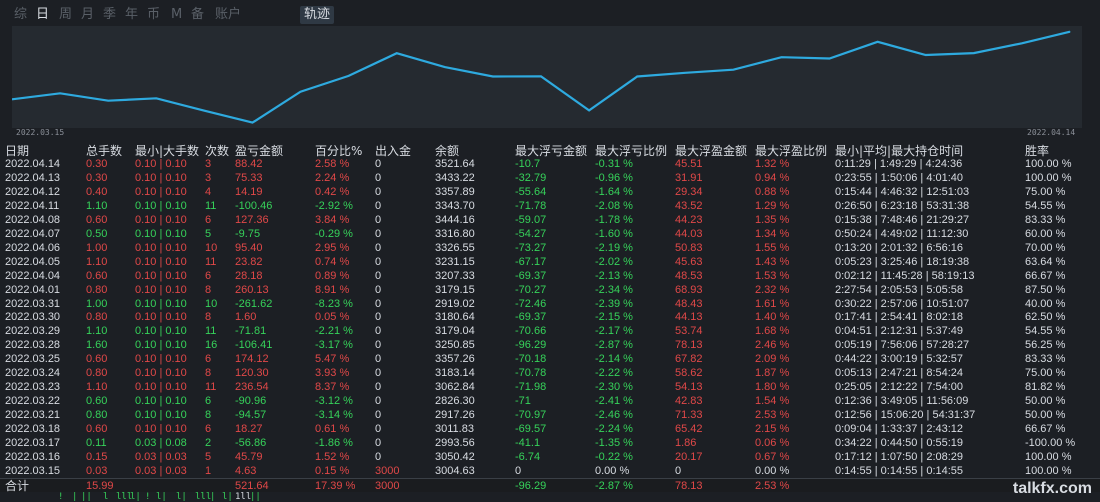 The height and width of the screenshot is (502, 1100). I want to click on table-cell: -32.79, so click(531, 177).